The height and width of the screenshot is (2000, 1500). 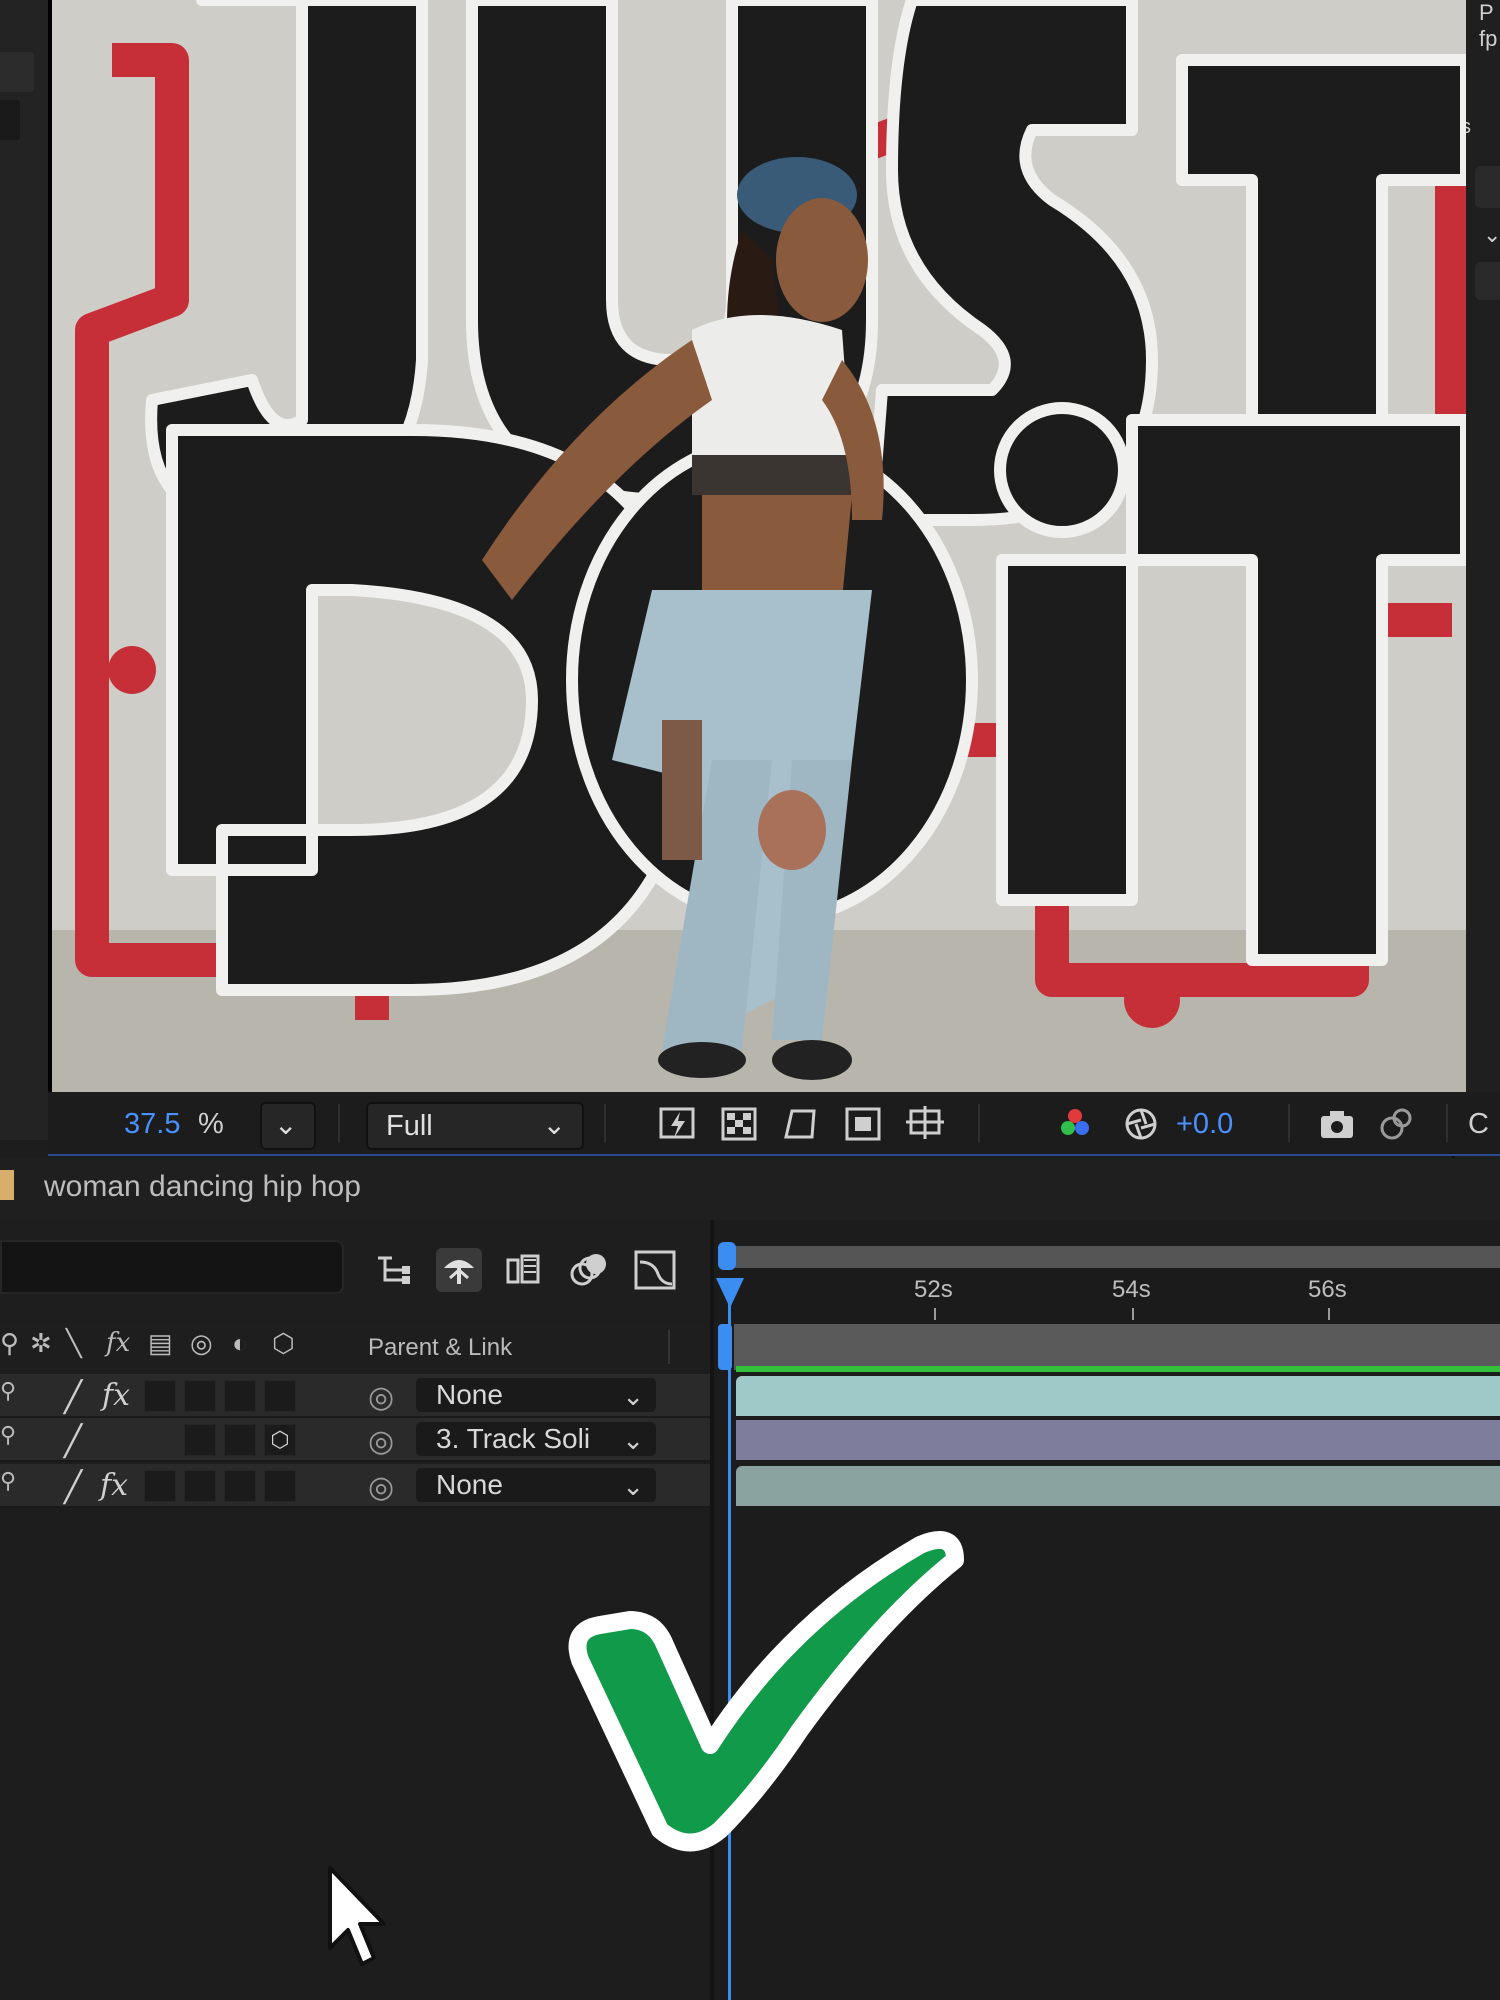 I want to click on 3d-layer-column-icon: ⬡, so click(x=283, y=1343).